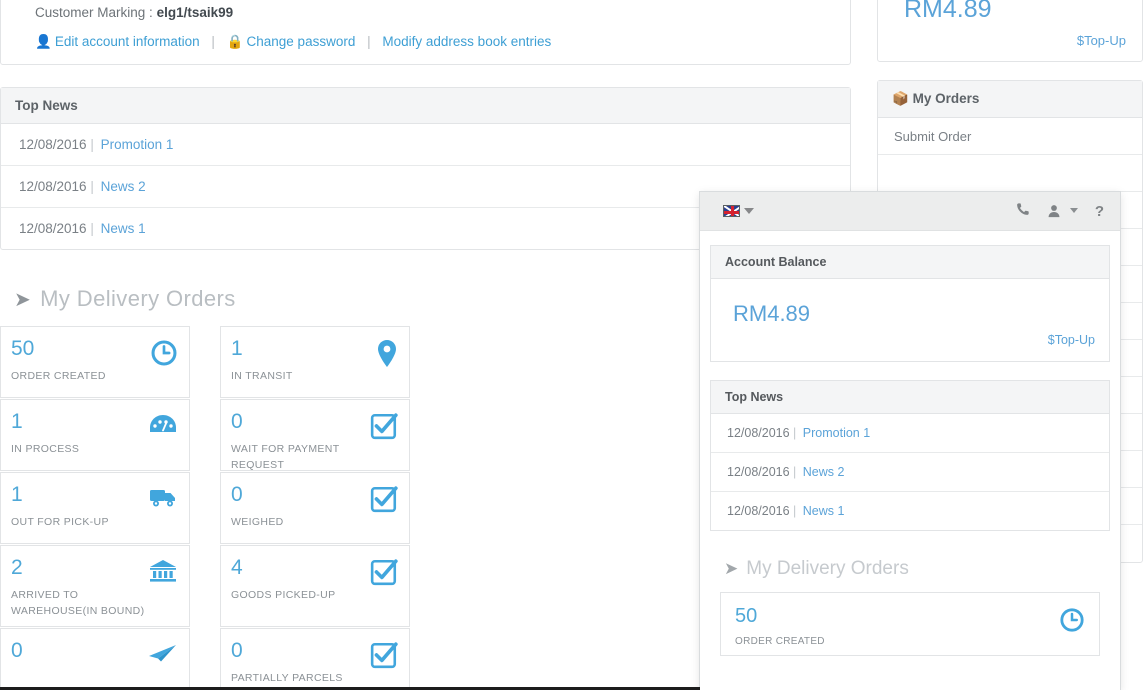 The height and width of the screenshot is (690, 1145). What do you see at coordinates (824, 511) in the screenshot?
I see `overlay-news-link: News 1` at bounding box center [824, 511].